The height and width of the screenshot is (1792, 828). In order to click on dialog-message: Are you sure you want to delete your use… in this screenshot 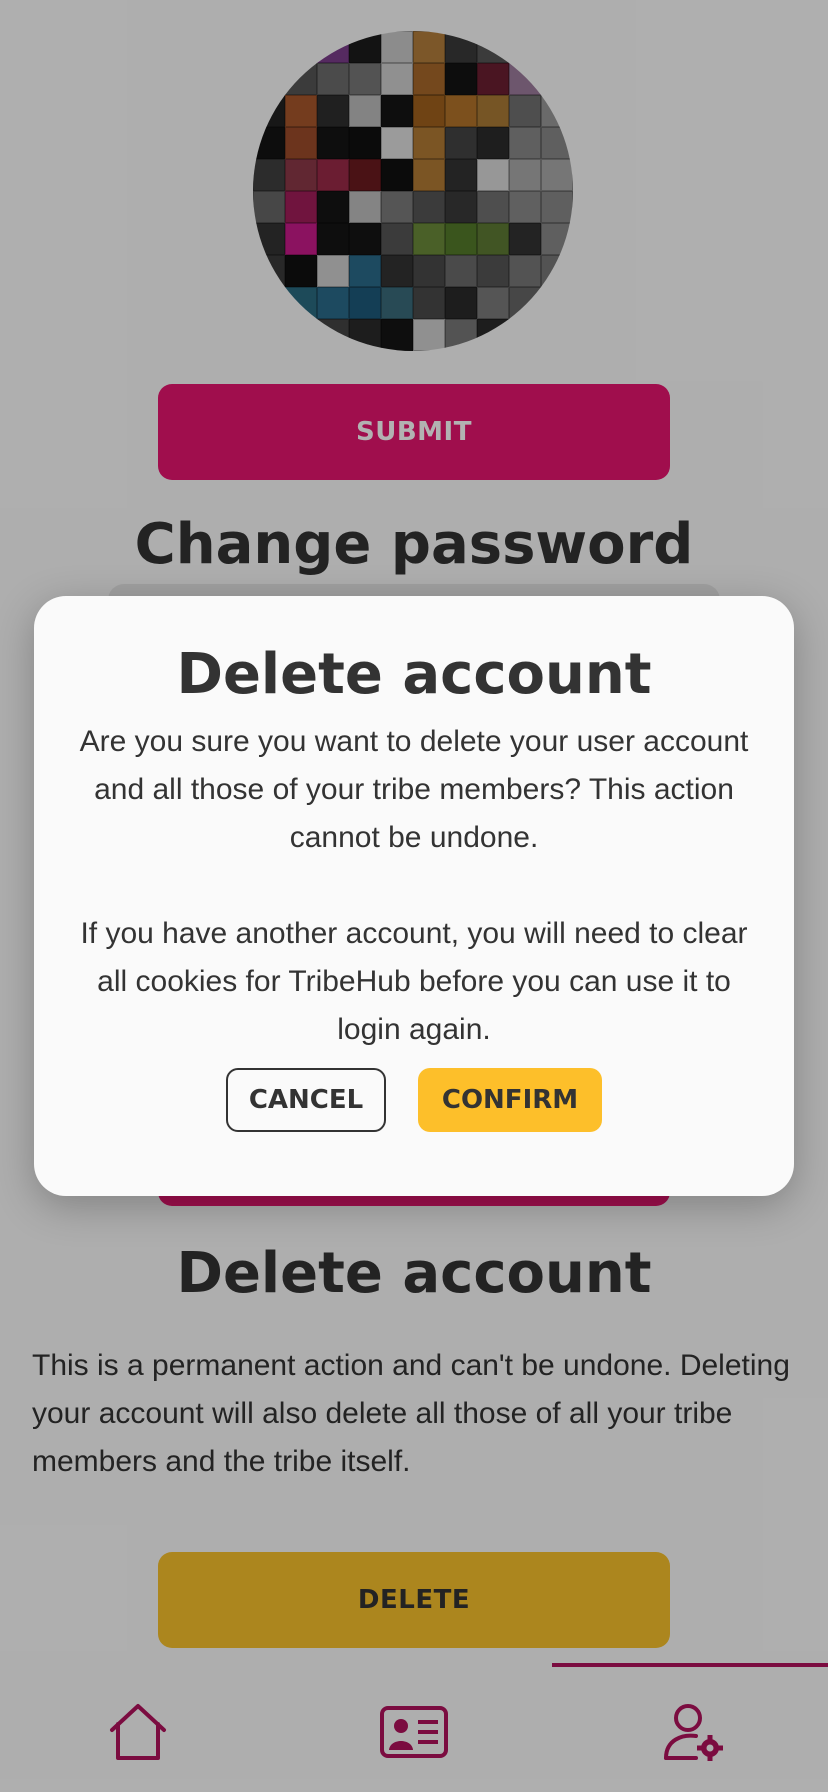, I will do `click(414, 789)`.